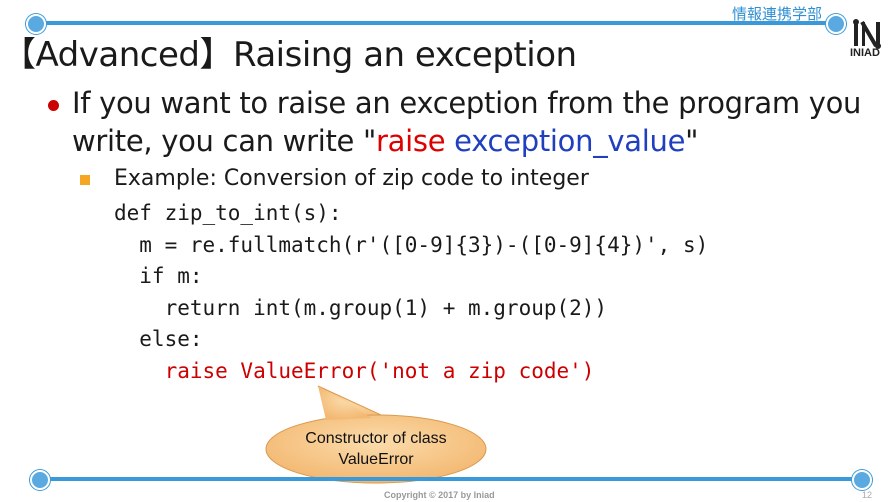 The image size is (890, 502). Describe the element at coordinates (40, 480) in the screenshot. I see `footer-rule-left-dot` at that location.